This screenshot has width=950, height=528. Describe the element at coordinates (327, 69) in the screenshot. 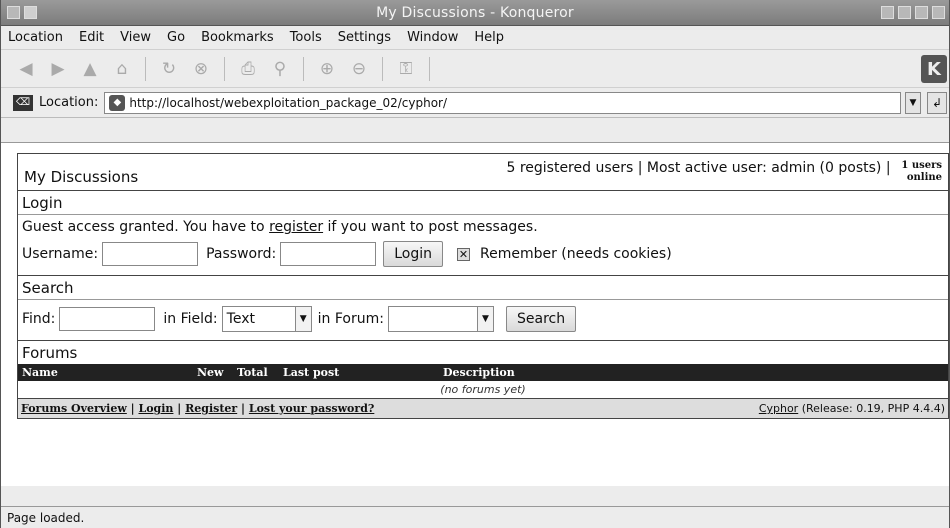

I see `zoom-in-icon: ⊕` at that location.